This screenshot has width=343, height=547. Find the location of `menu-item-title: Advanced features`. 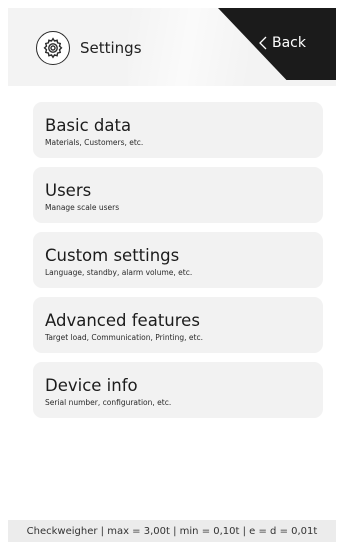

menu-item-title: Advanced features is located at coordinates (122, 320).